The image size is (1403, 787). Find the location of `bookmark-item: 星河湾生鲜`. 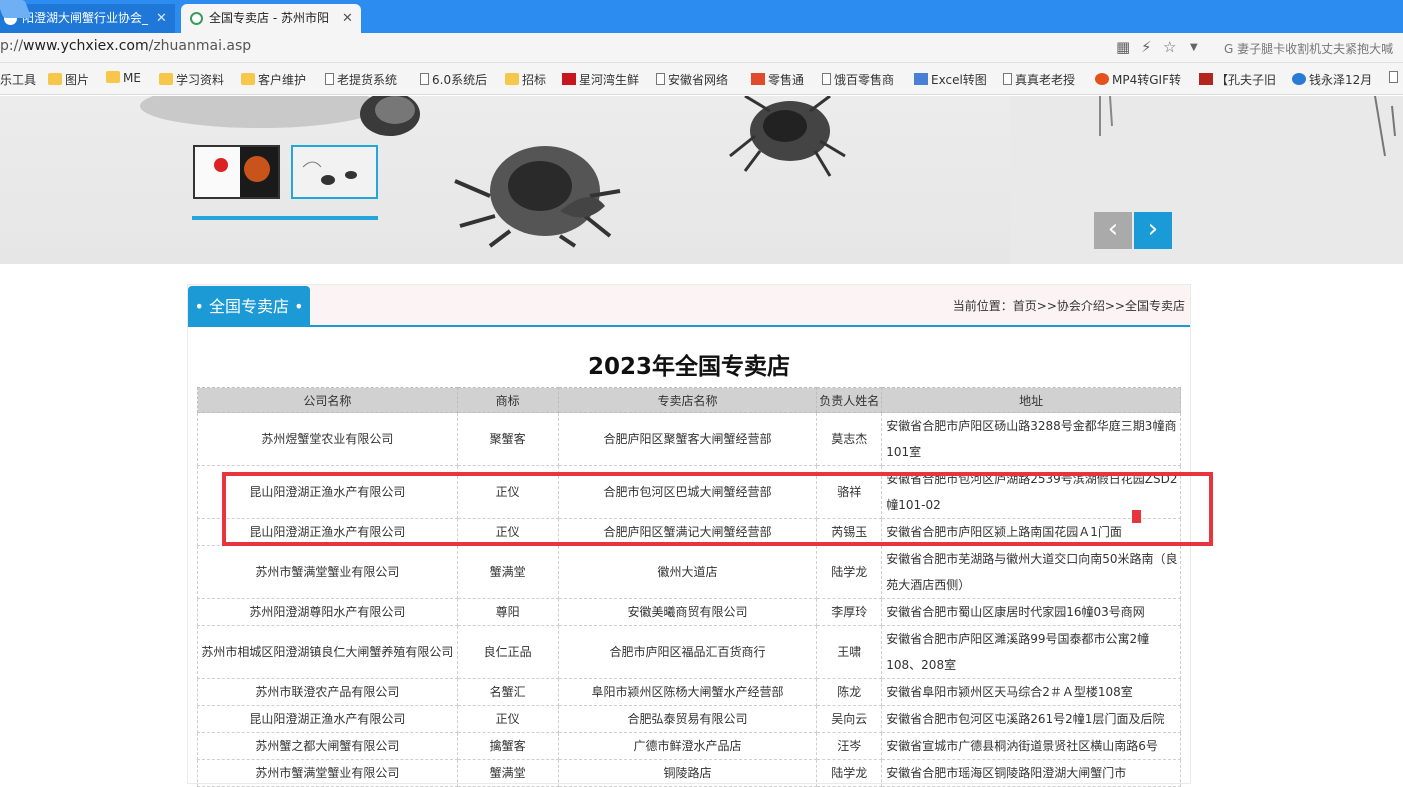

bookmark-item: 星河湾生鲜 is located at coordinates (600, 79).